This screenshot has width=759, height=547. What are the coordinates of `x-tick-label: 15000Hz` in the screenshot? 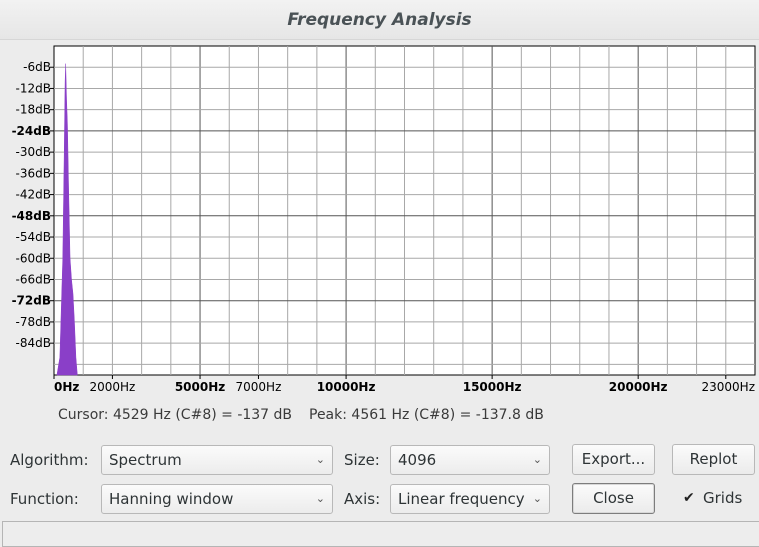 It's located at (492, 387).